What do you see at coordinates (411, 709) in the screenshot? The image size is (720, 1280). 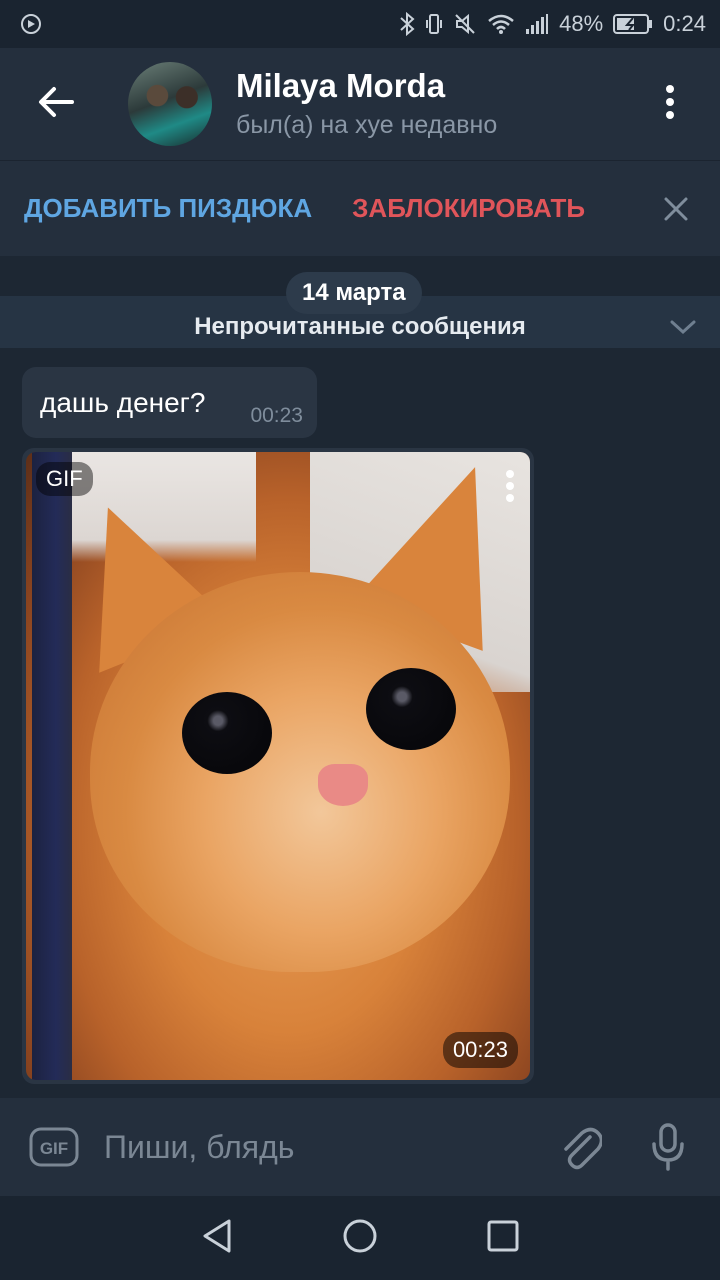 I see `cat-eye-right` at bounding box center [411, 709].